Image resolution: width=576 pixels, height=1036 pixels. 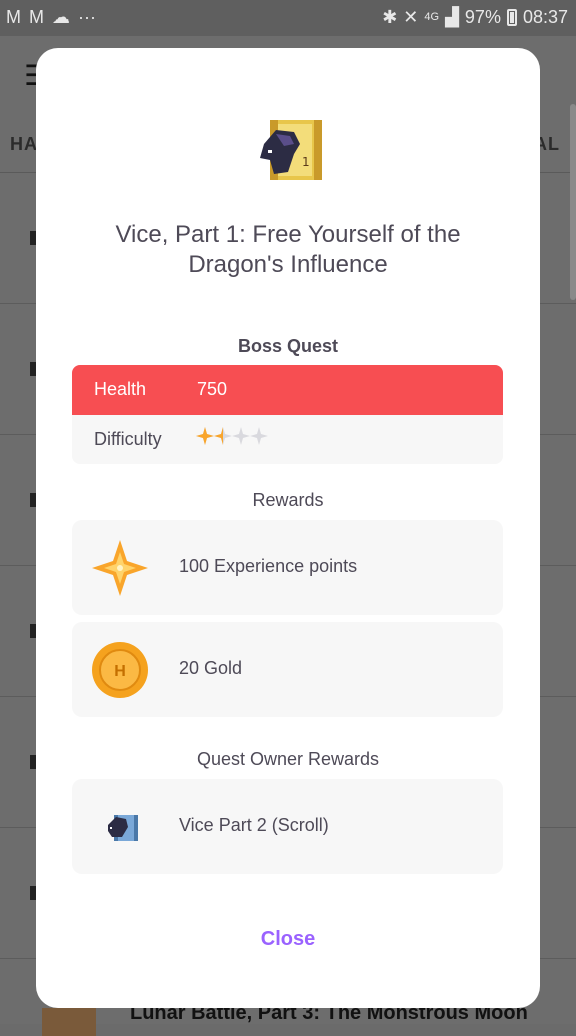 I want to click on status-bar: M M ☁ ··· ✱ ✕ 4G ▟ 97% 08:37, so click(x=288, y=18).